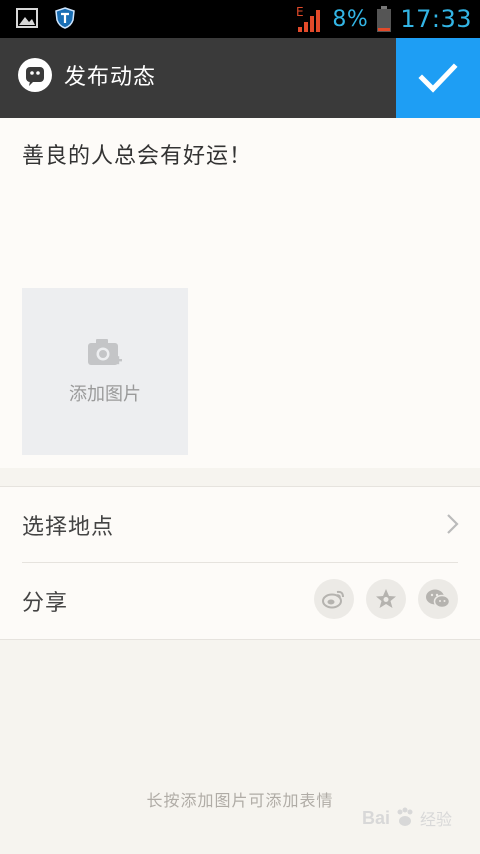 The width and height of the screenshot is (480, 854). I want to click on post-text-input: 善良的人总会有好运！, so click(137, 154).